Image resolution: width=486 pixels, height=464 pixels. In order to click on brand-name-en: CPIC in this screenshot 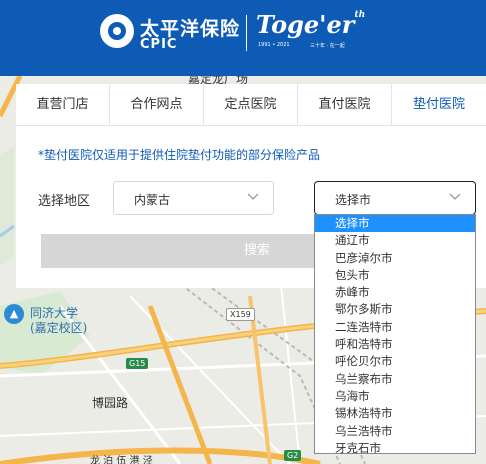, I will do `click(159, 44)`.